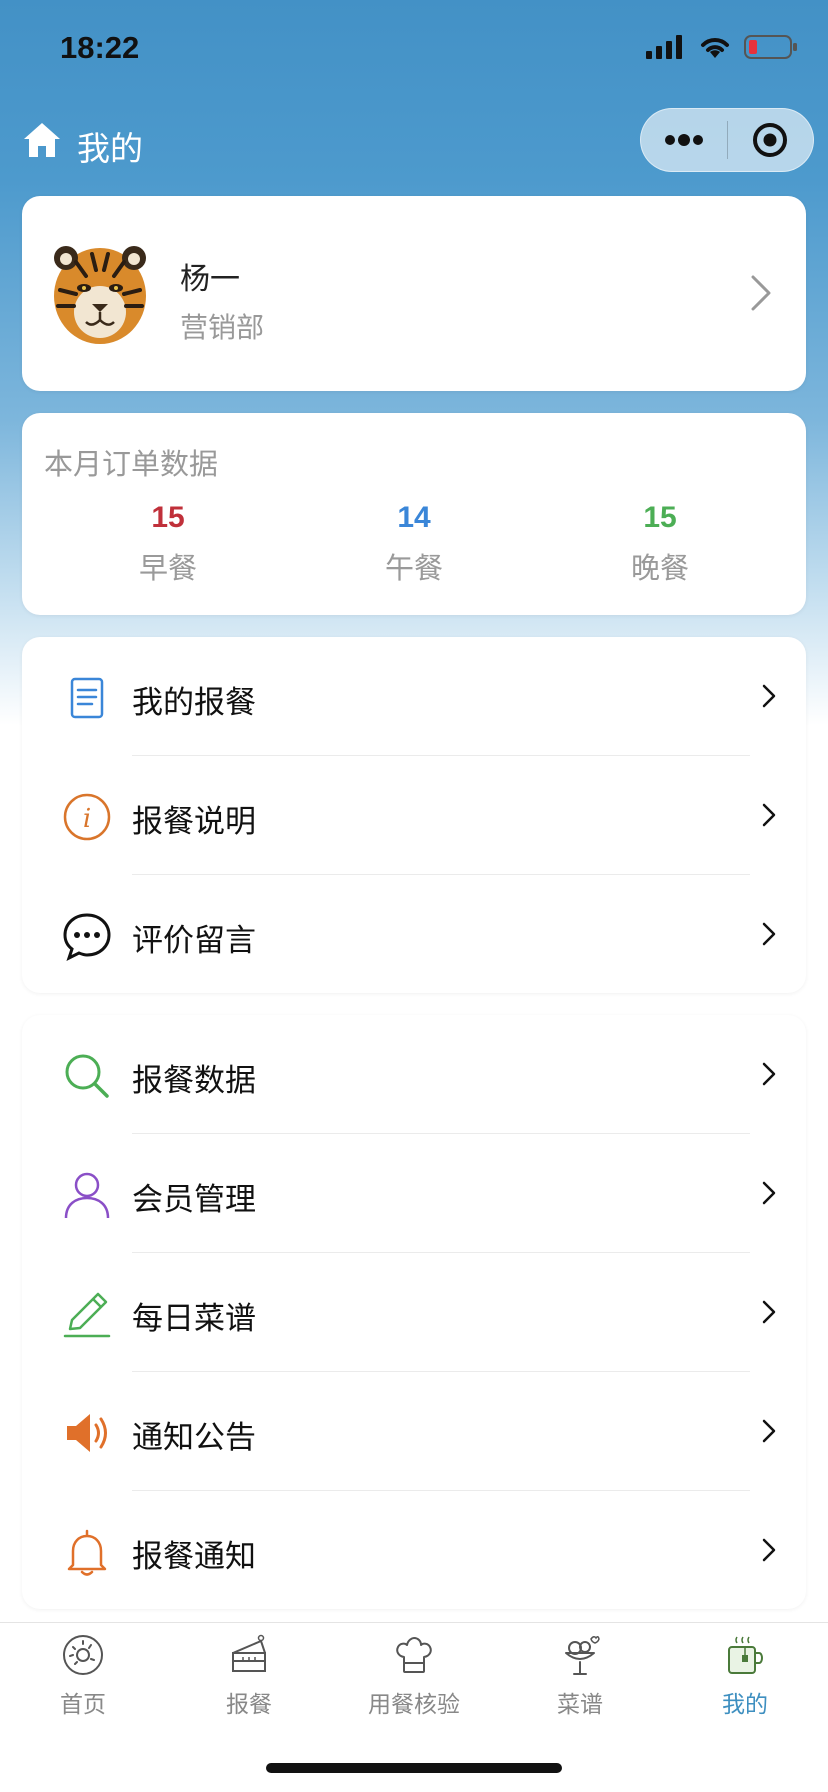 Image resolution: width=828 pixels, height=1792 pixels. Describe the element at coordinates (660, 544) in the screenshot. I see `stat-dinner: 15 晚餐` at that location.